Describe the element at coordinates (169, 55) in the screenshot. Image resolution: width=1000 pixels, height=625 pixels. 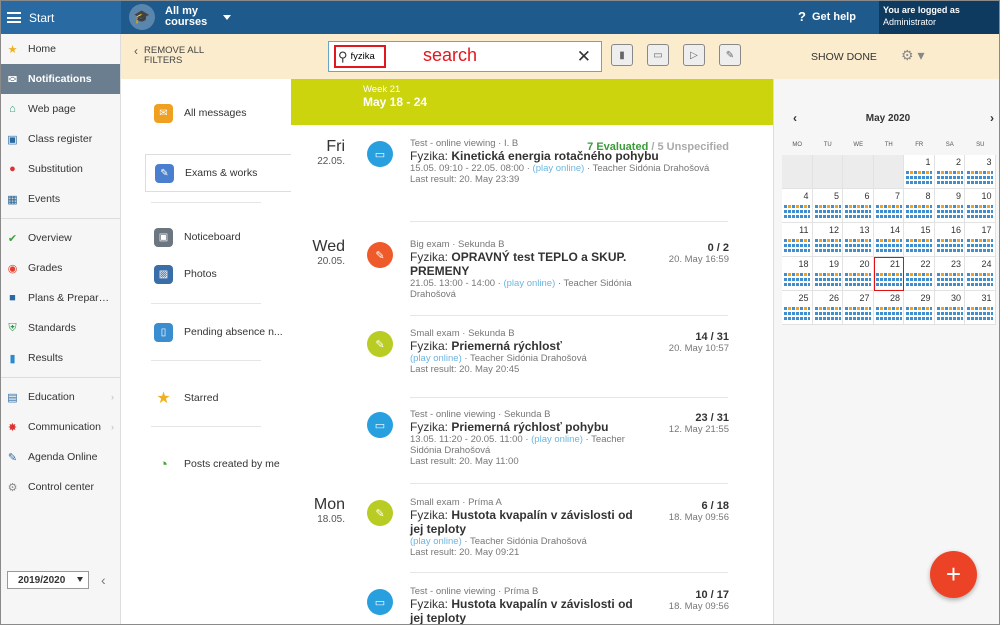
I see `remove-all-filters-button: ‹ REMOVE ALL FILTERS` at that location.